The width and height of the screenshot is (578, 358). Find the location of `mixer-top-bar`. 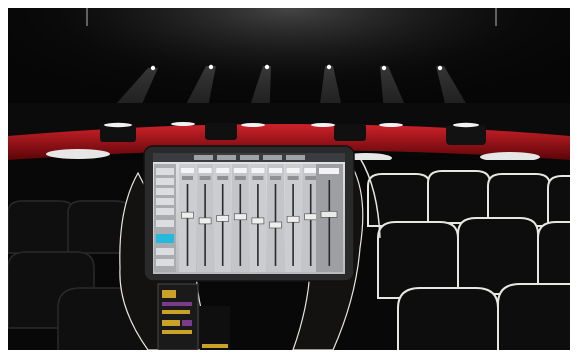

mixer-top-bar is located at coordinates (249, 157).